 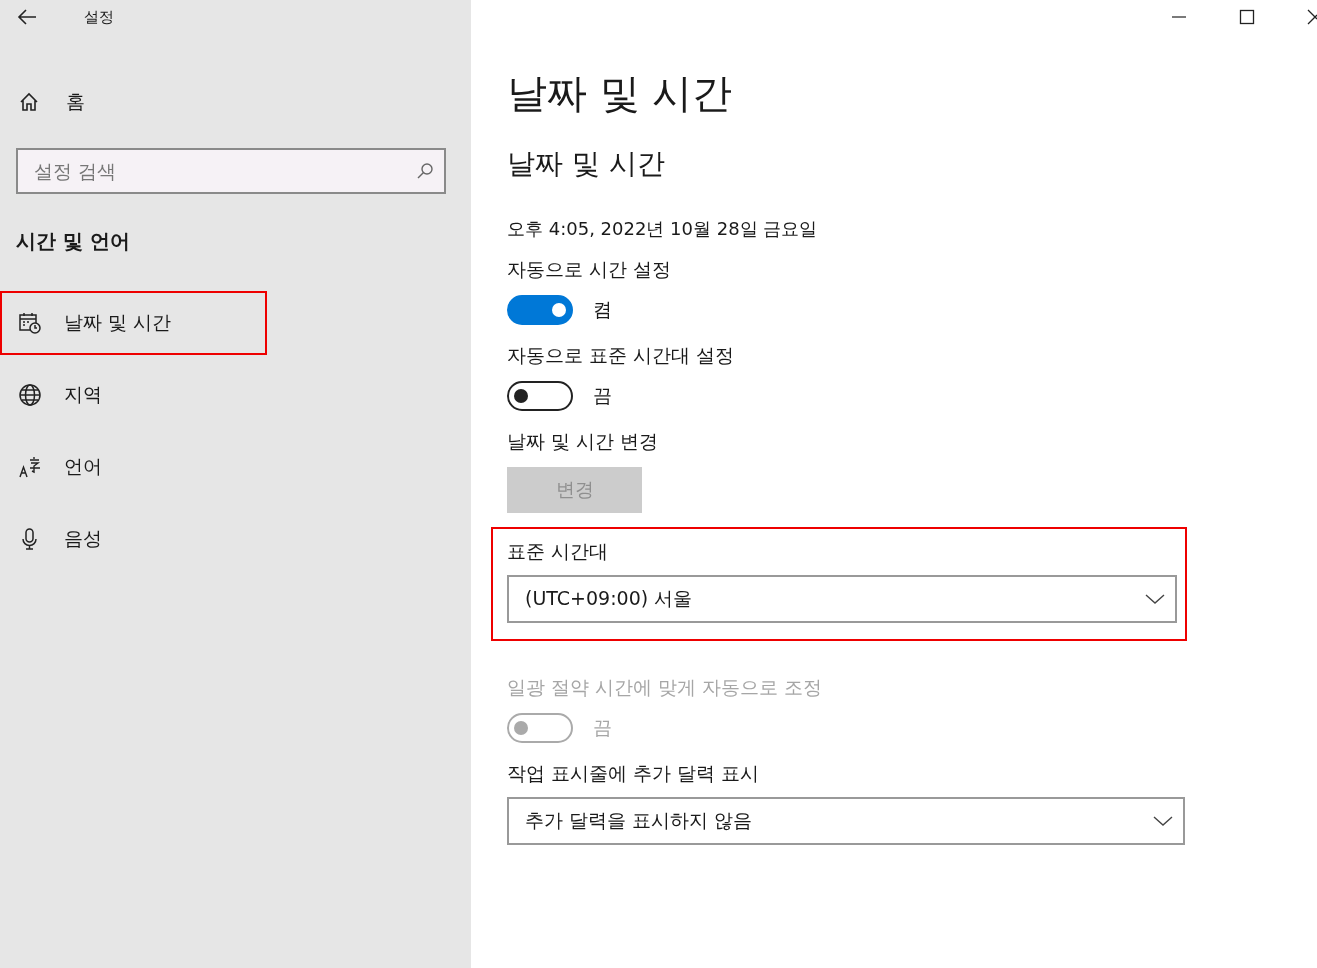 What do you see at coordinates (558, 551) in the screenshot?
I see `setting-label: 표준 시간대` at bounding box center [558, 551].